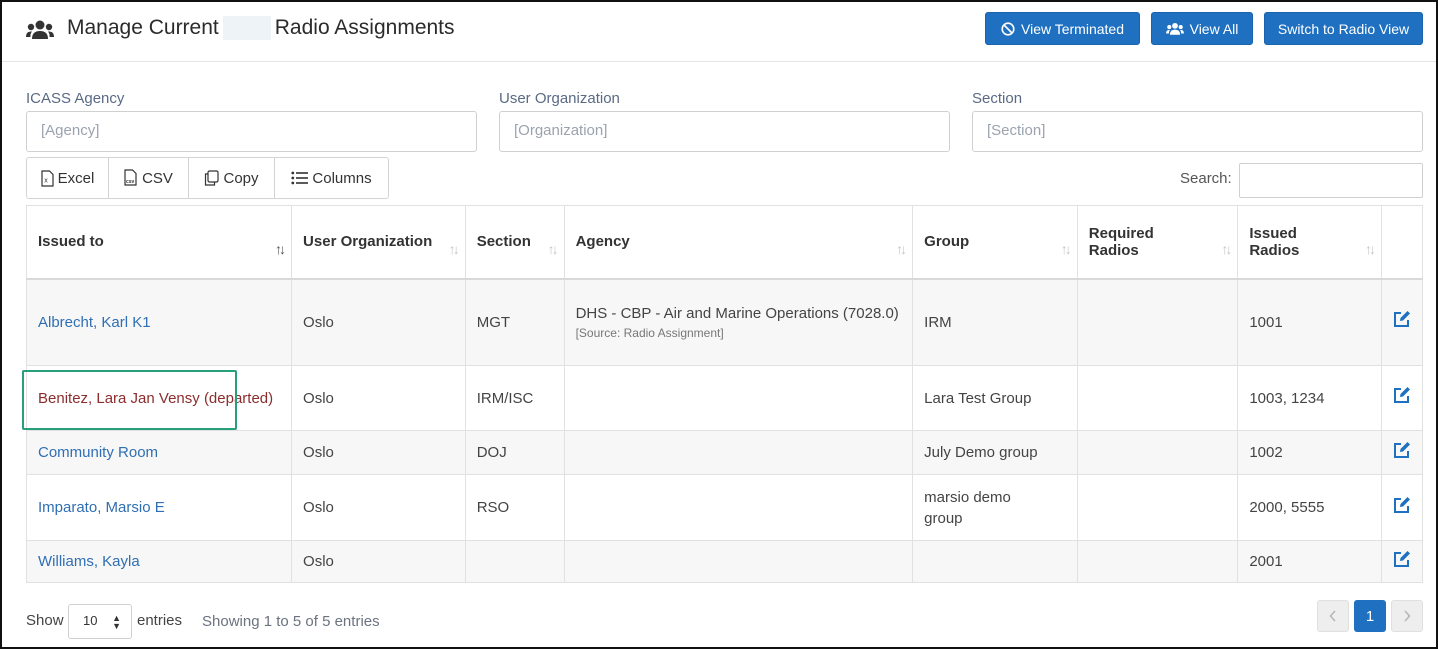  Describe the element at coordinates (995, 322) in the screenshot. I see `group-cell: IRM` at that location.